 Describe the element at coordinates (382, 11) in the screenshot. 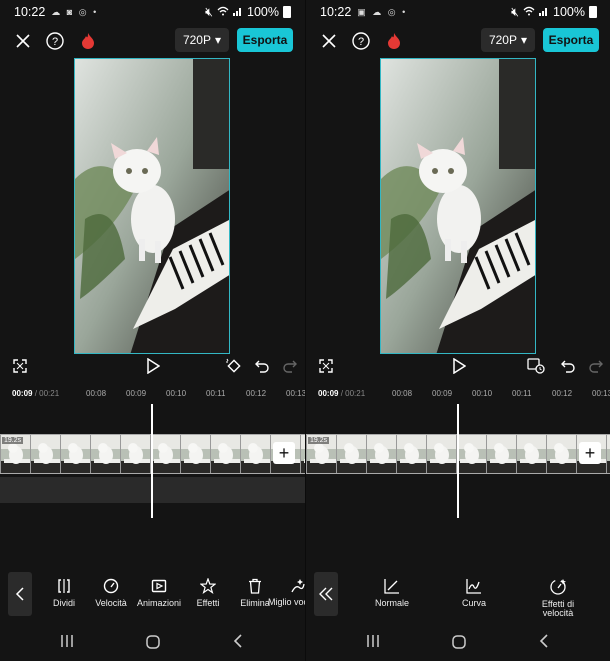

I see `notification-icons: ▣ ☁ ◎ •` at that location.